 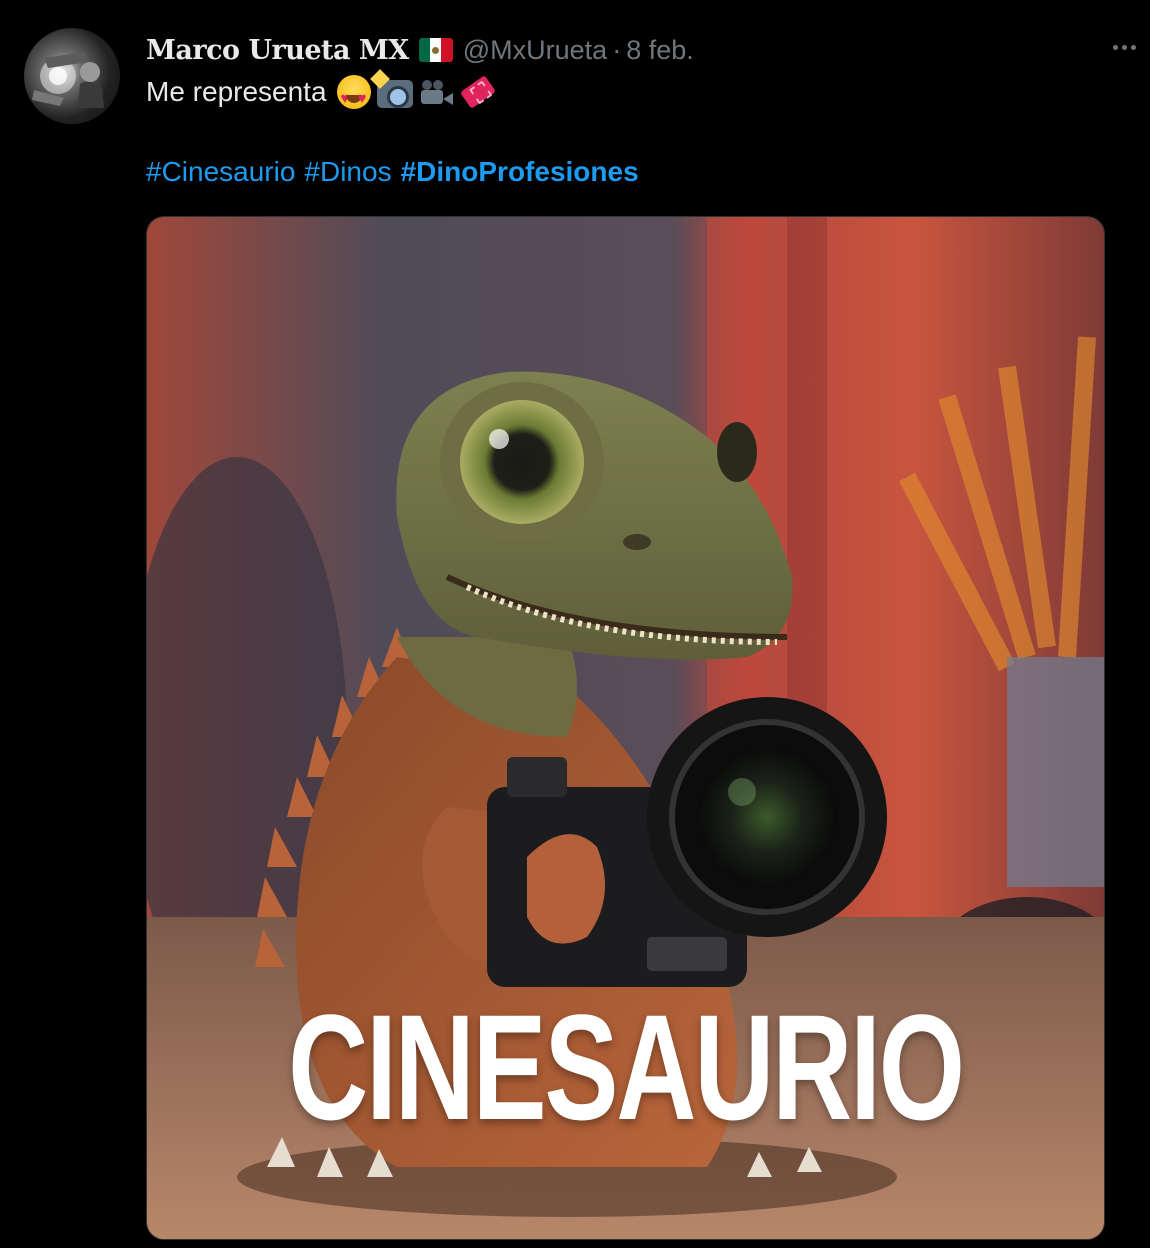 What do you see at coordinates (1124, 47) in the screenshot?
I see `more-horizontal-icon` at bounding box center [1124, 47].